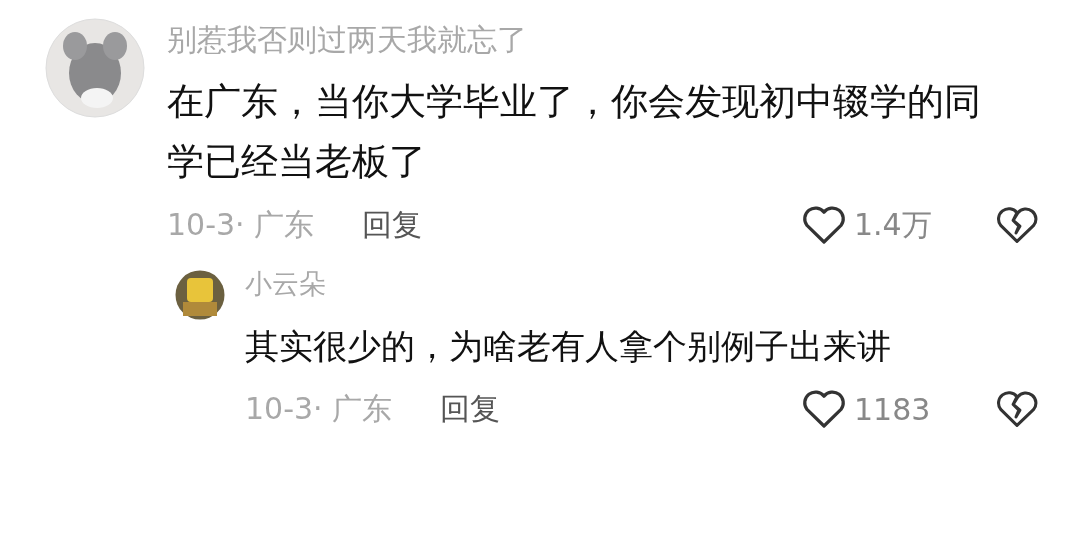 This screenshot has width=1080, height=549. Describe the element at coordinates (574, 132) in the screenshot. I see `comment-text: 在广东，当你大学毕业了，你会发现初中辍学的同学已经当老板了` at that location.